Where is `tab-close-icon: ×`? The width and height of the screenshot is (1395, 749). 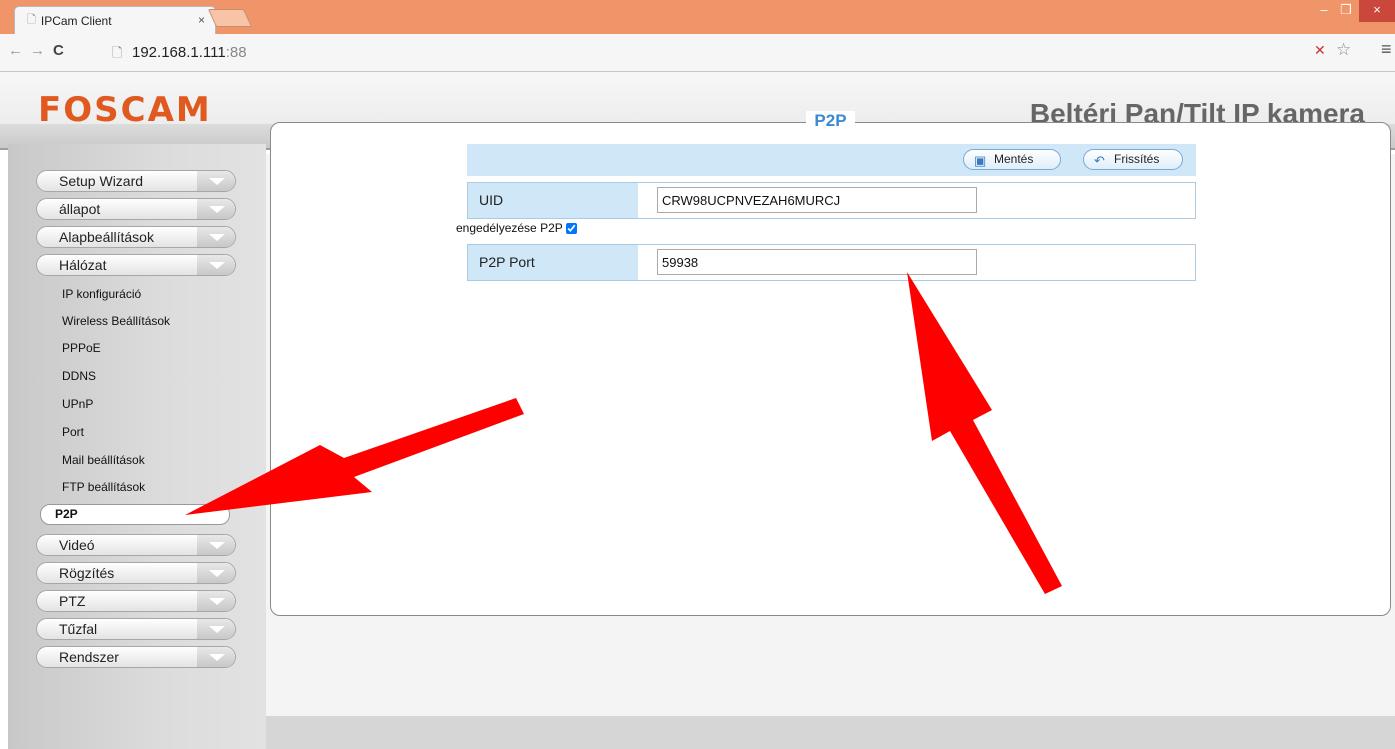 tab-close-icon: × is located at coordinates (201, 20).